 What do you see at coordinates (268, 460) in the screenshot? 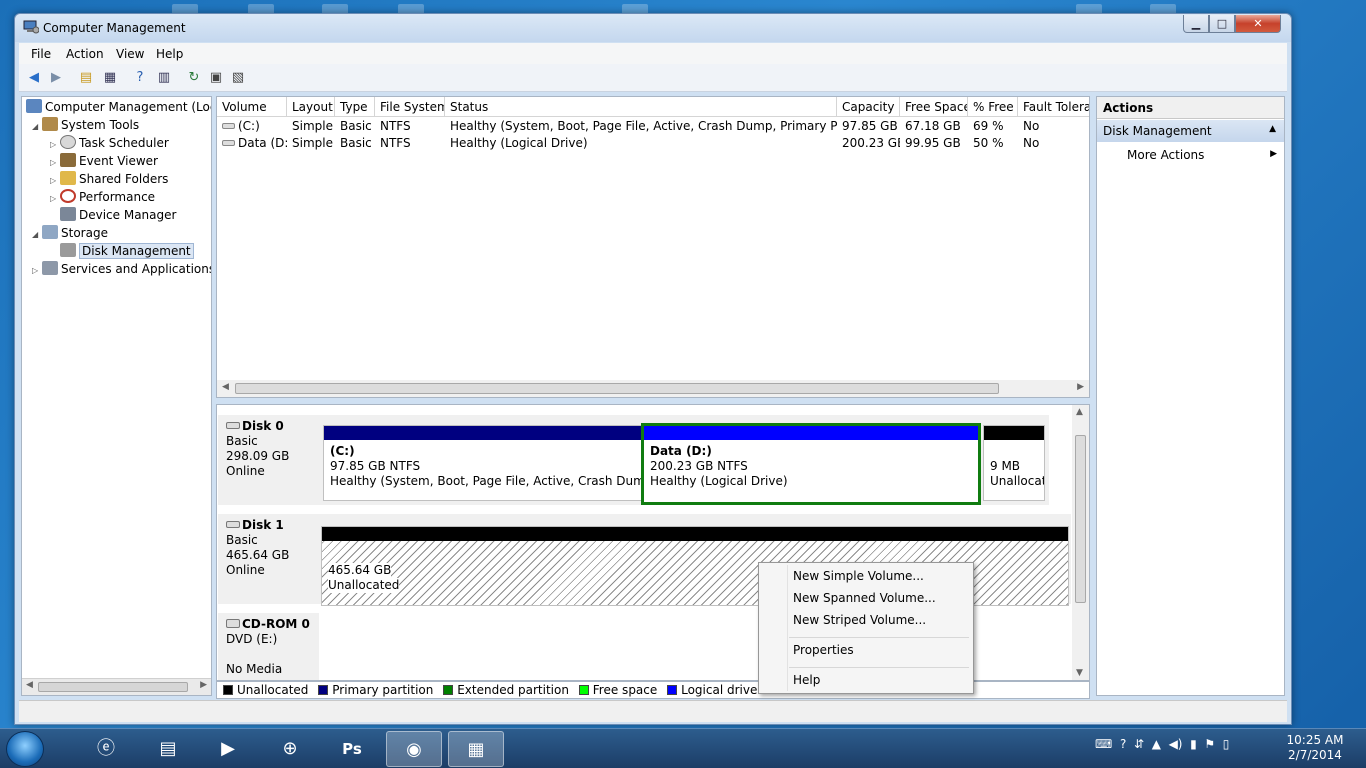
I see `disk-0-label: Disk 0 Basic 298.09 GB Online` at bounding box center [268, 460].